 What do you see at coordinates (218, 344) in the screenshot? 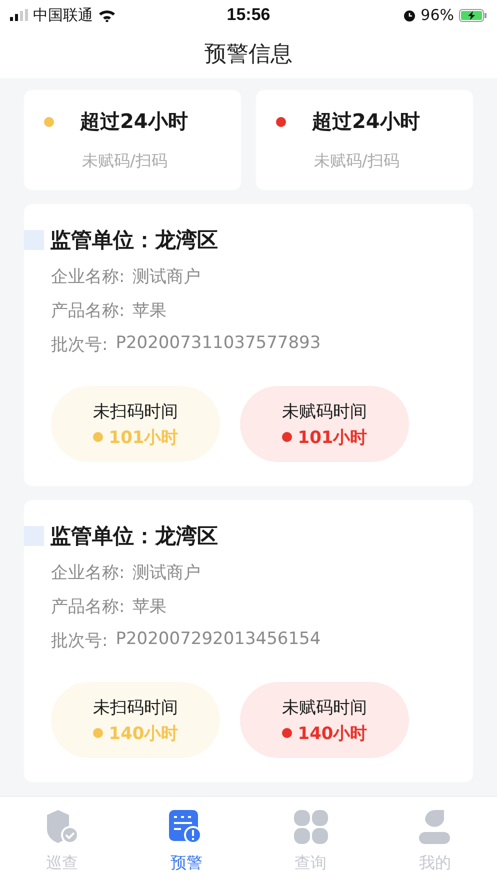
I see `field-value: P202007311037577893` at bounding box center [218, 344].